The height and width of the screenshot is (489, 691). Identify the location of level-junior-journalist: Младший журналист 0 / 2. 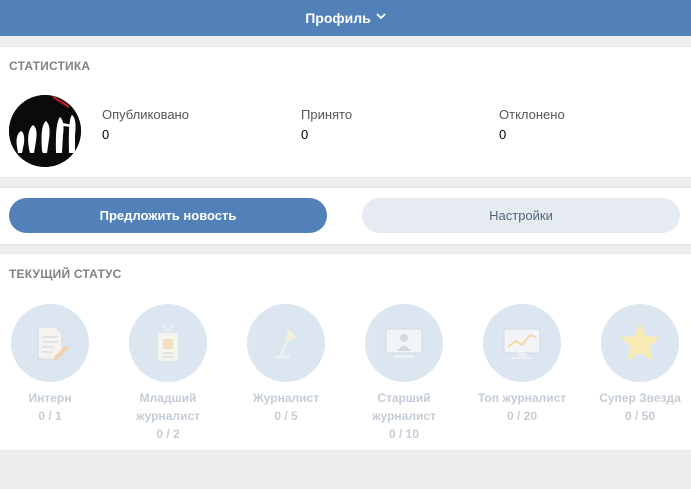
(168, 373).